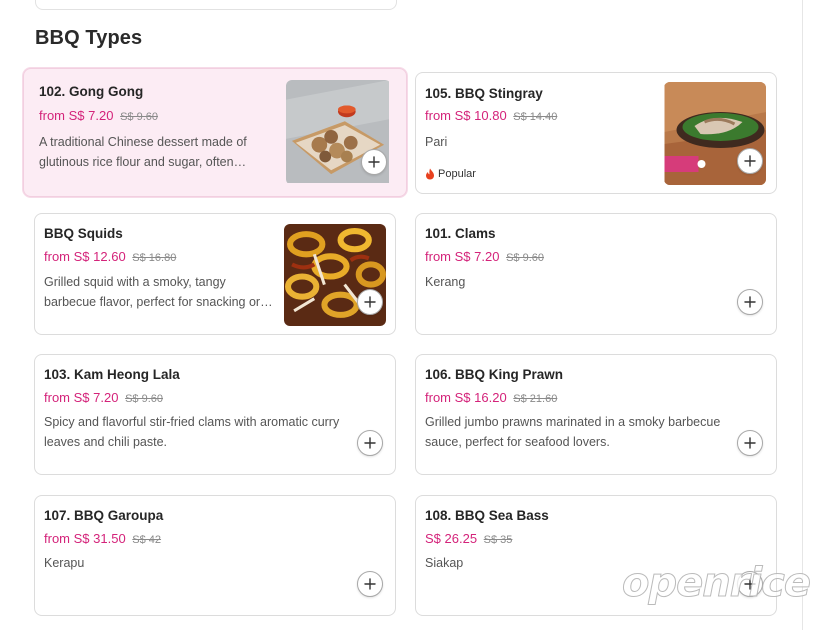 Image resolution: width=824 pixels, height=630 pixels. I want to click on item-name: 102. Gong Gong, so click(91, 91).